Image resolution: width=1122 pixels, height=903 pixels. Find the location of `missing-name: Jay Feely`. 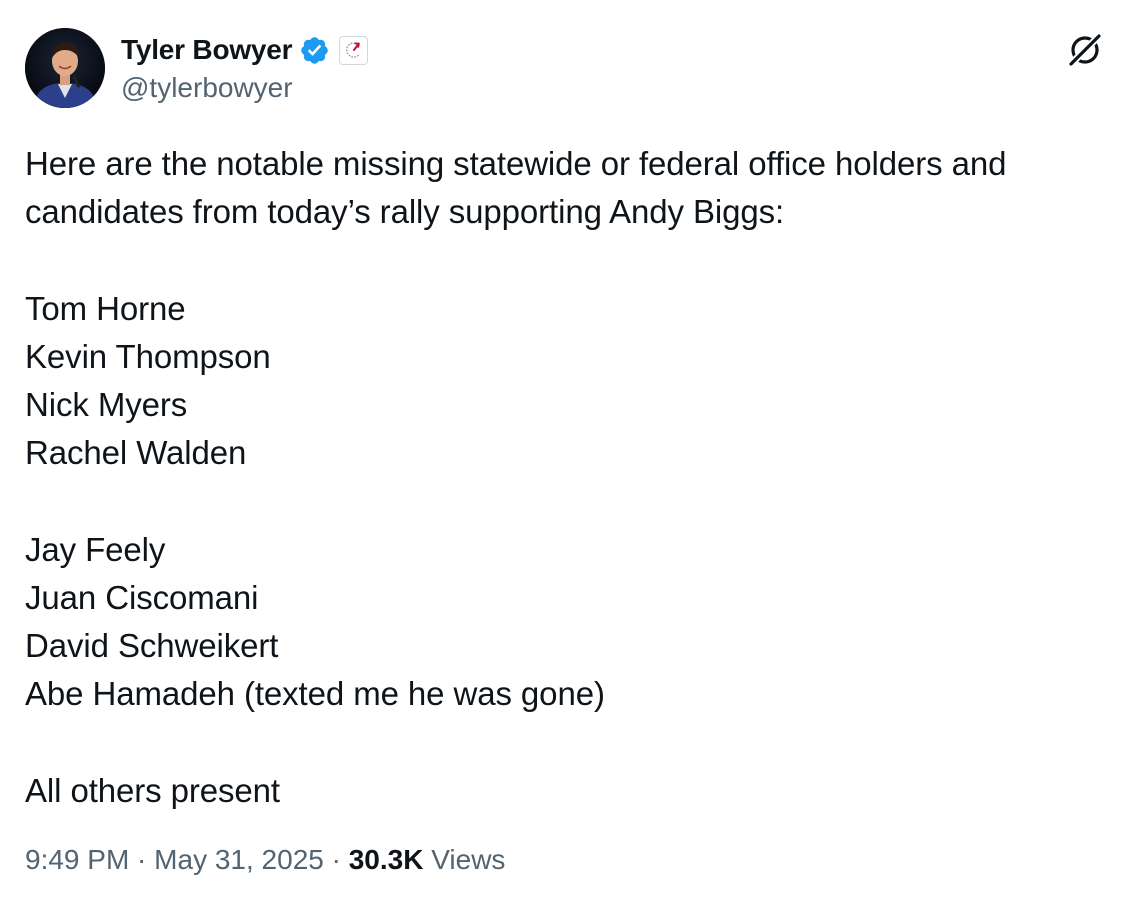

missing-name: Jay Feely is located at coordinates (95, 549).